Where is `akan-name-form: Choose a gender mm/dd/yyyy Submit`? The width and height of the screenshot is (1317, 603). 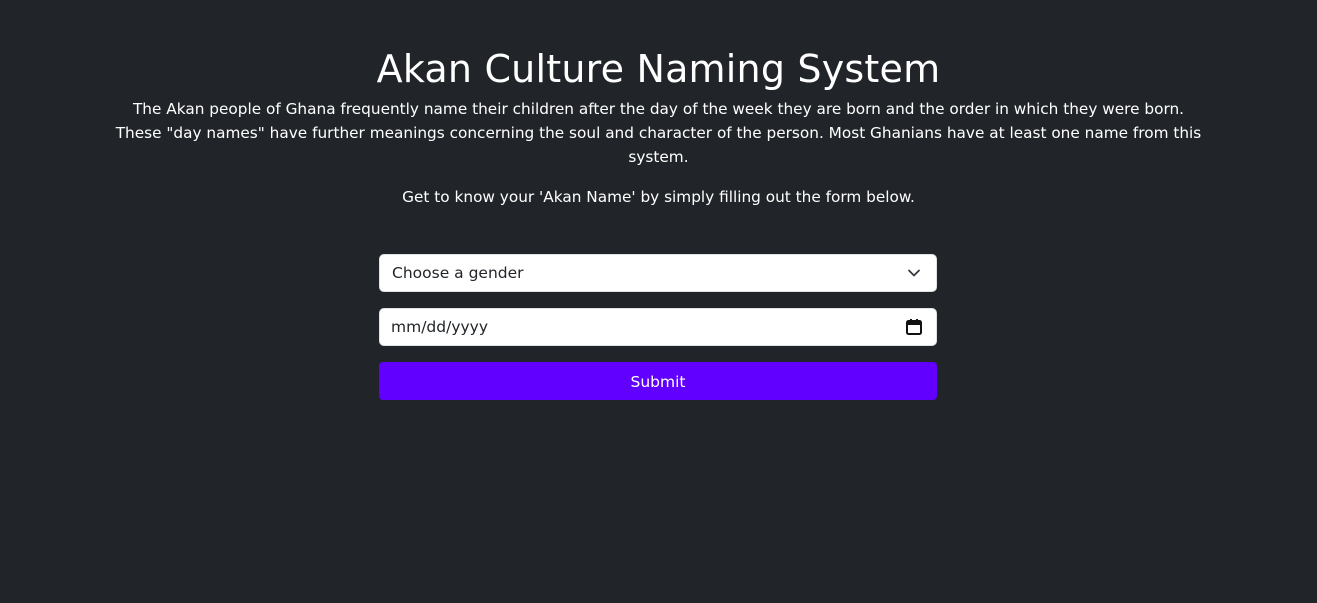 akan-name-form: Choose a gender mm/dd/yyyy Submit is located at coordinates (658, 327).